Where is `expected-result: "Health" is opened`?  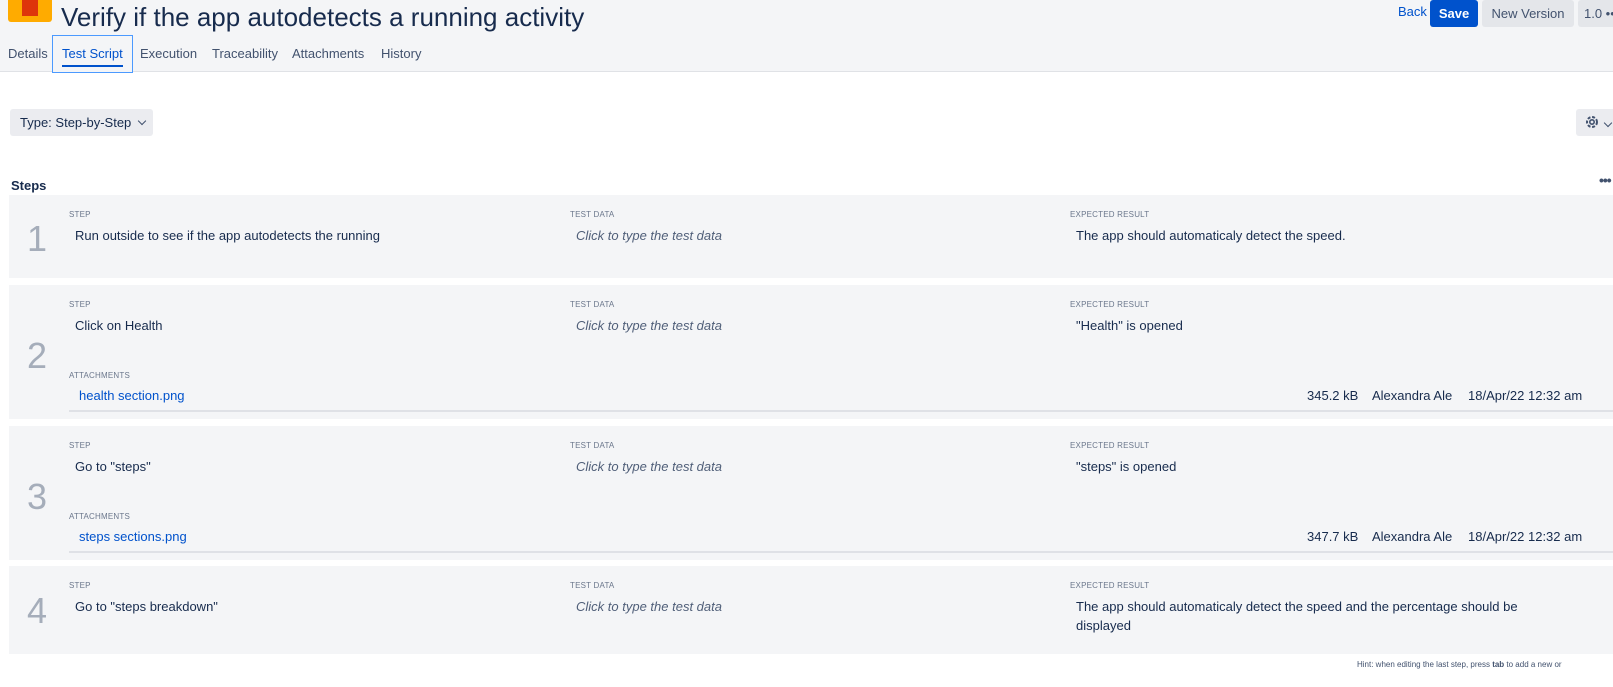
expected-result: "Health" is opened is located at coordinates (1316, 325).